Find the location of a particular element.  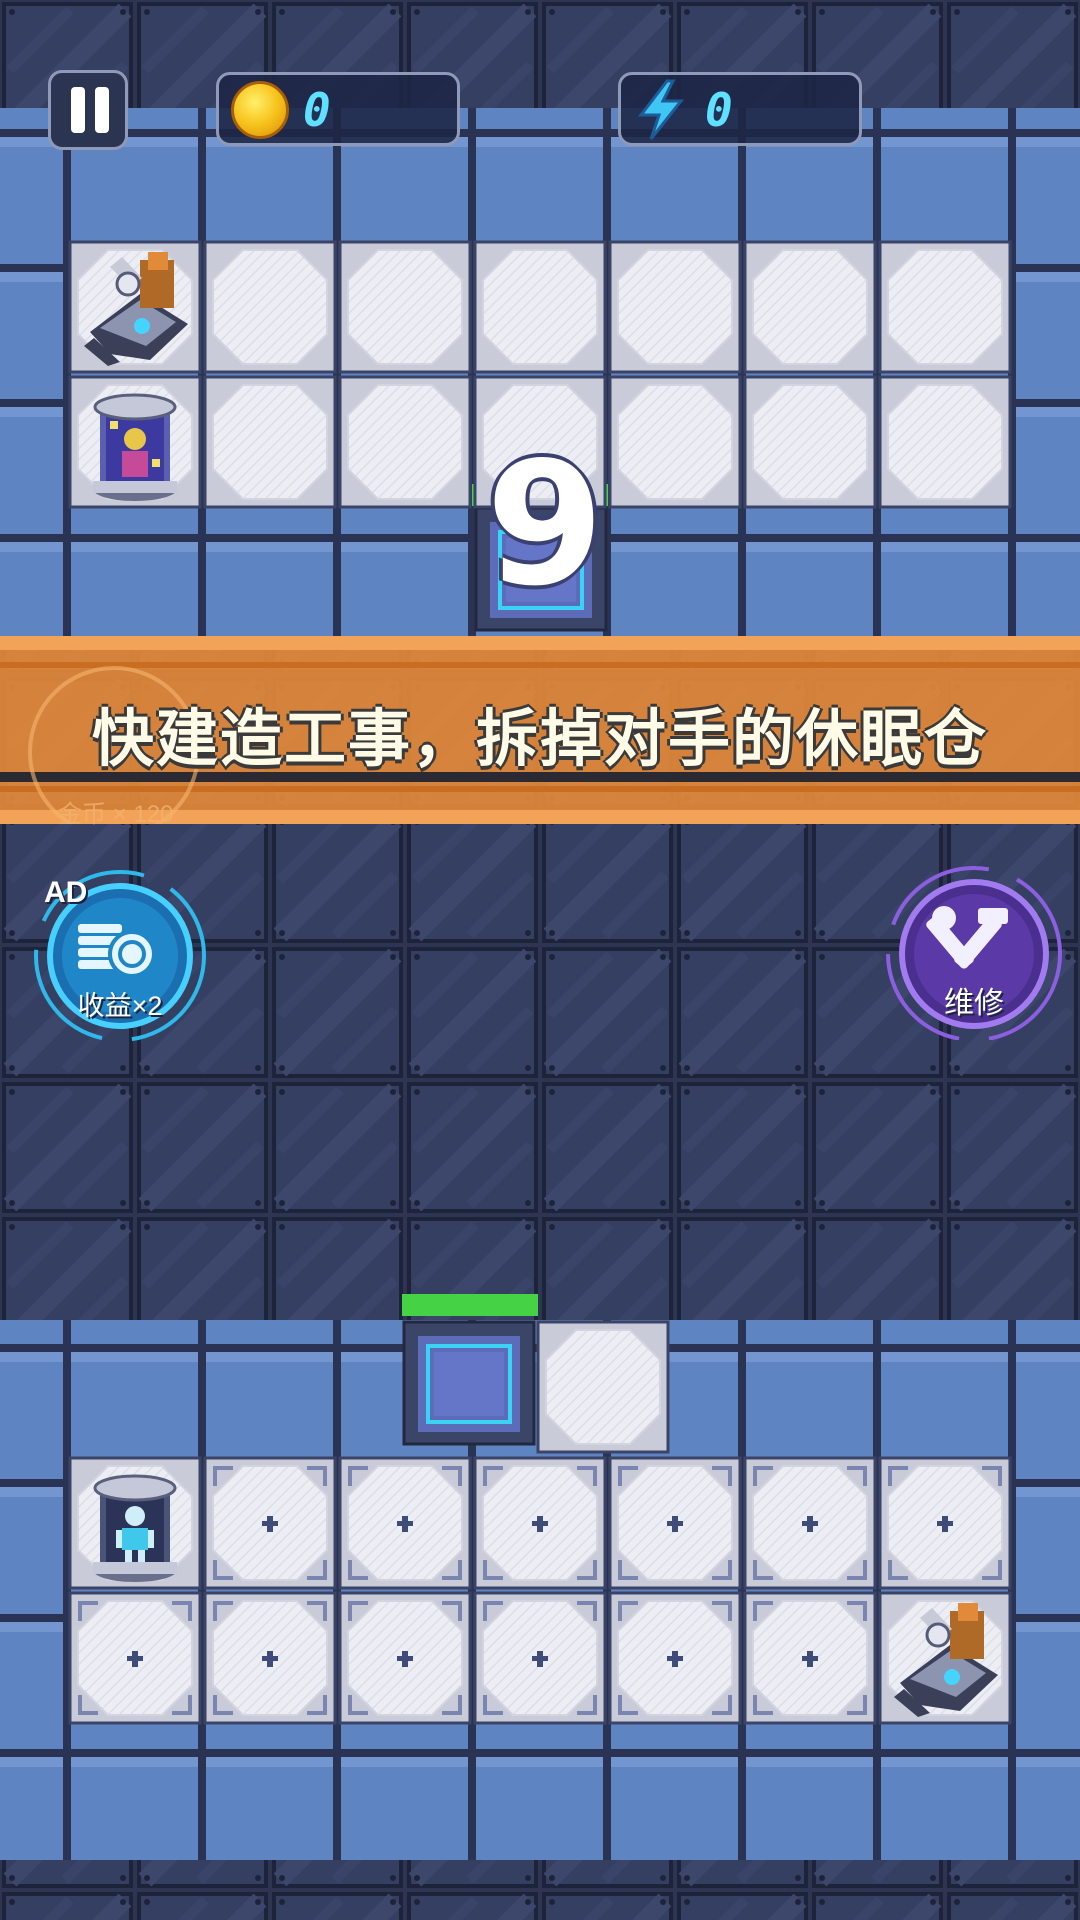

ad-badge: AD is located at coordinates (66, 892).